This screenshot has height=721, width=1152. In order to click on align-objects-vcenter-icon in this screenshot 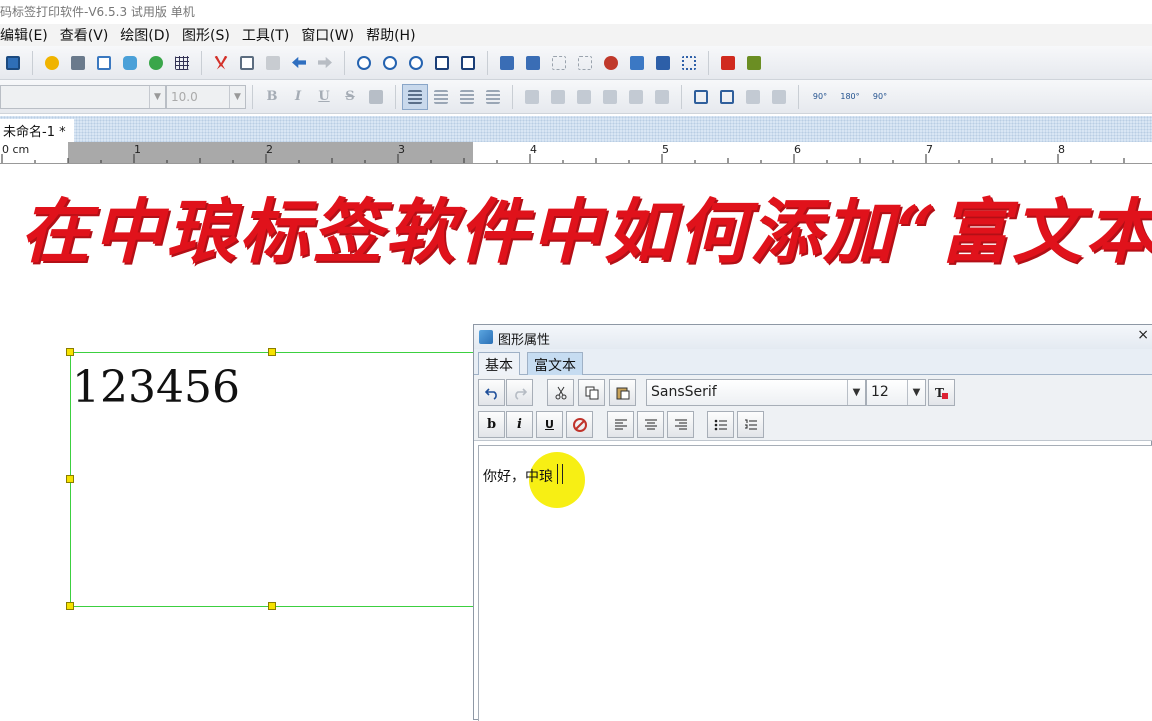, I will do `click(636, 97)`.